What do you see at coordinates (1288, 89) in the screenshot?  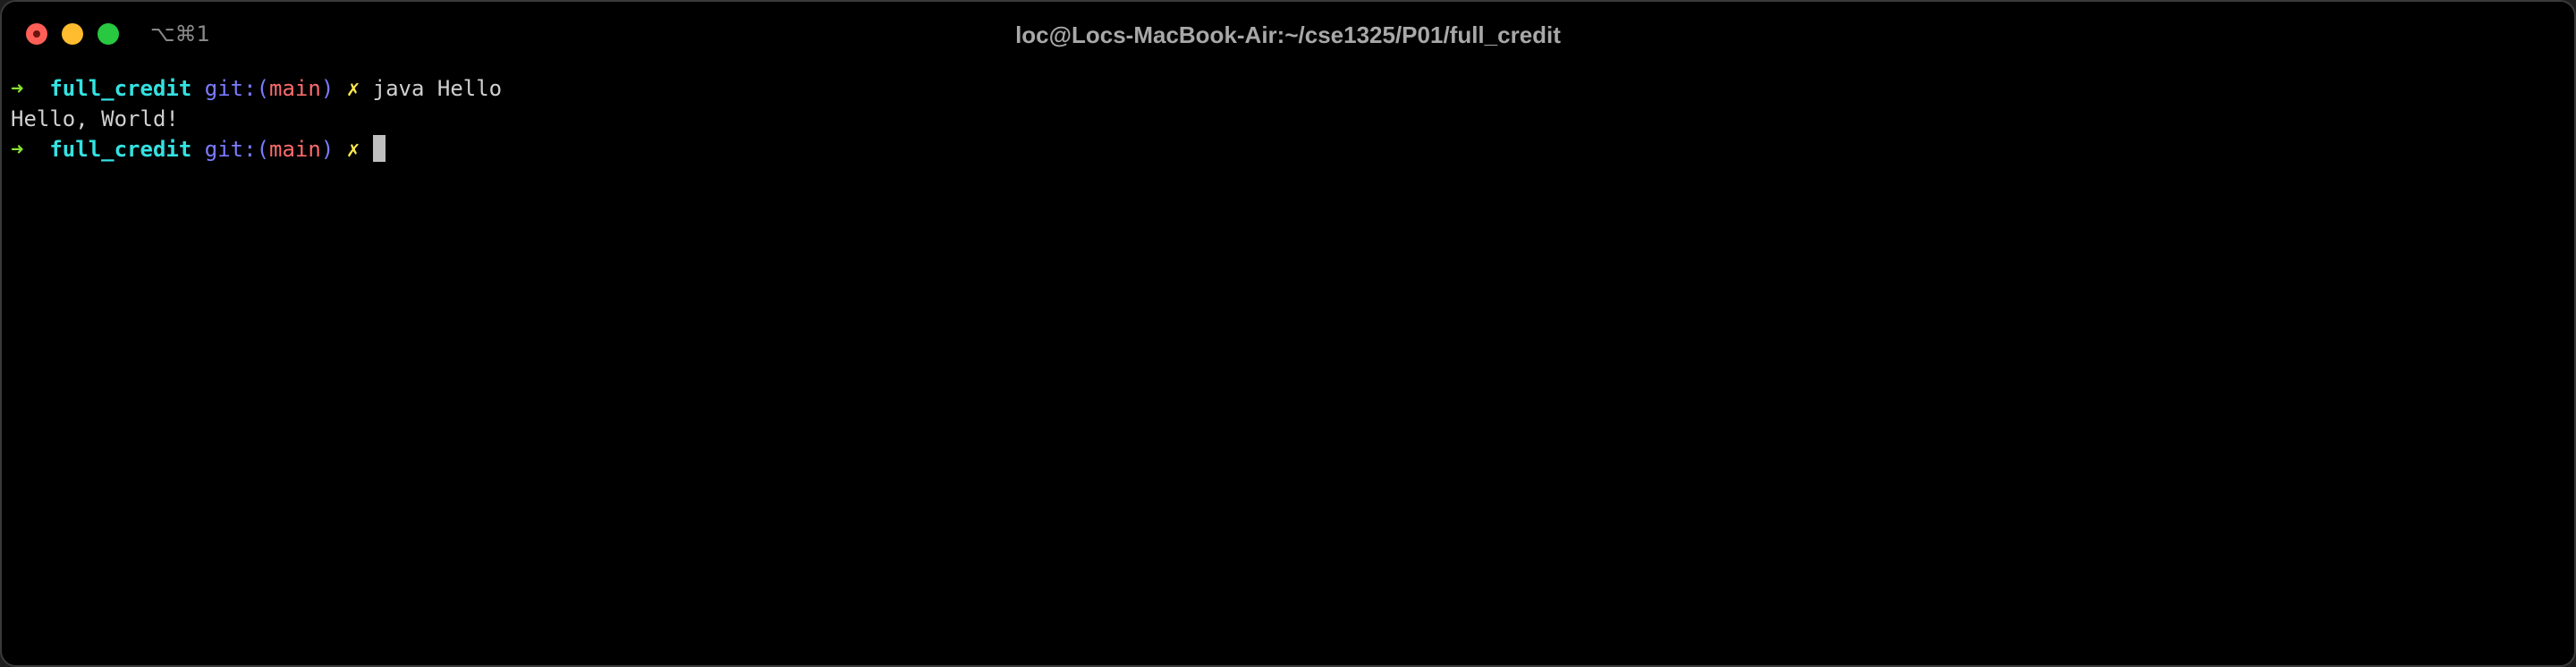 I see `prompt-line-1: ➜ full_credit git:(main) ✗ java Hello` at bounding box center [1288, 89].